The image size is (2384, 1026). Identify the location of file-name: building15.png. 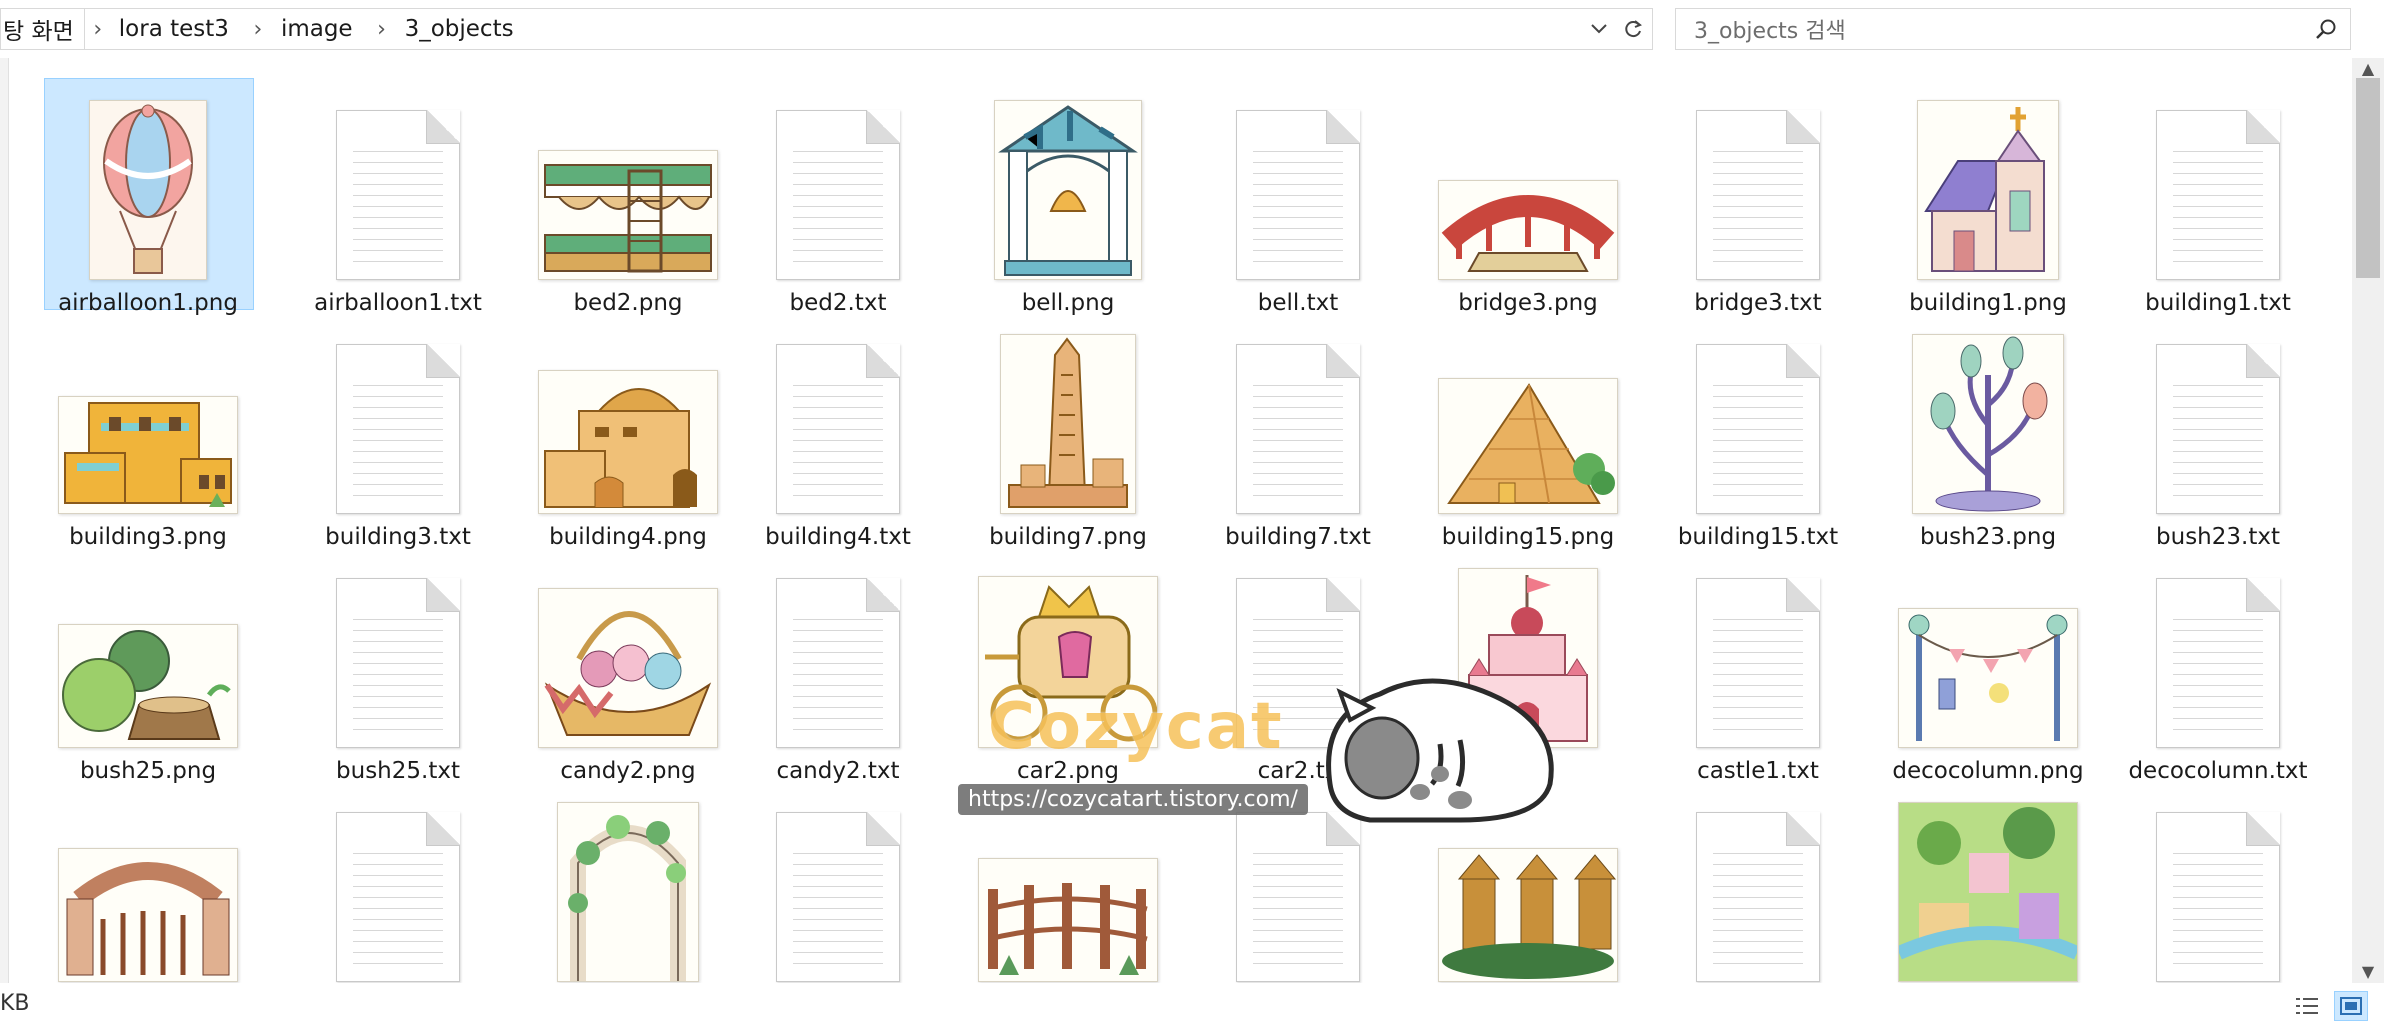
(1528, 537).